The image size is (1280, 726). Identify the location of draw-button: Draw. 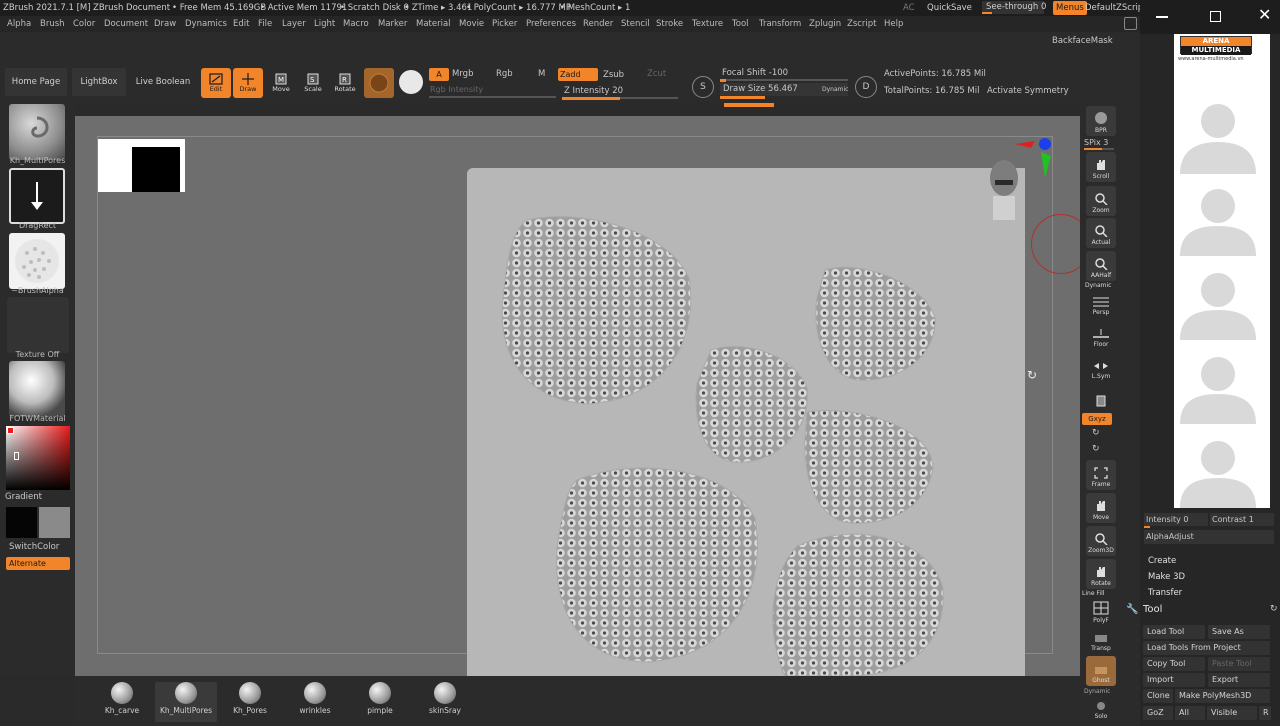
(248, 83).